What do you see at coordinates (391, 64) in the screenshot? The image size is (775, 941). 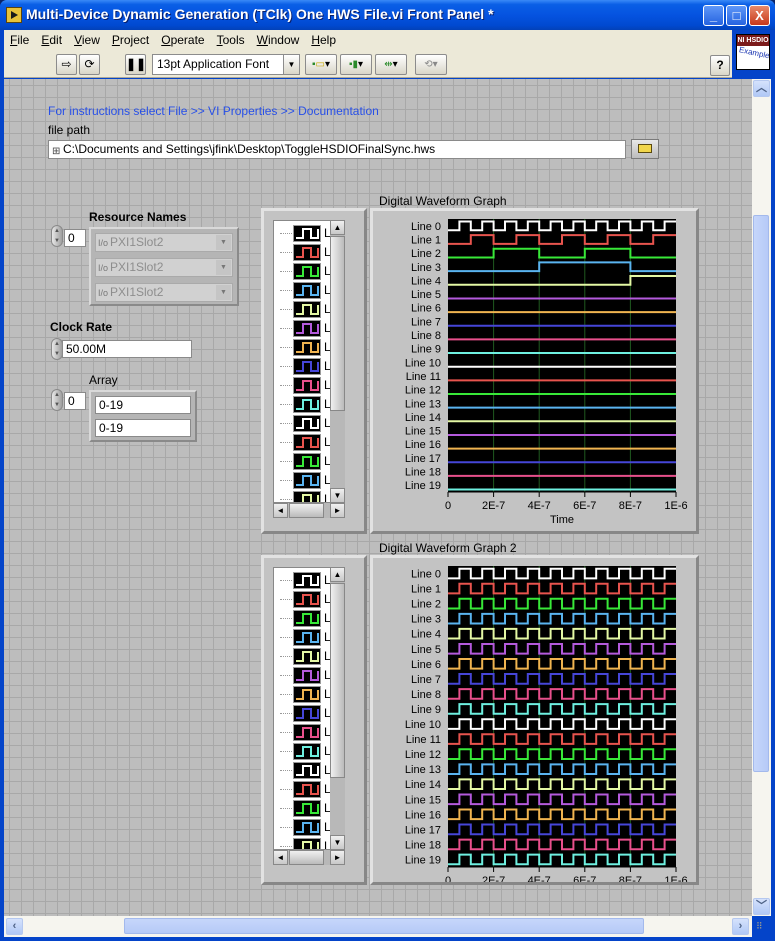 I see `resize-objects-icon: ⇹▾` at bounding box center [391, 64].